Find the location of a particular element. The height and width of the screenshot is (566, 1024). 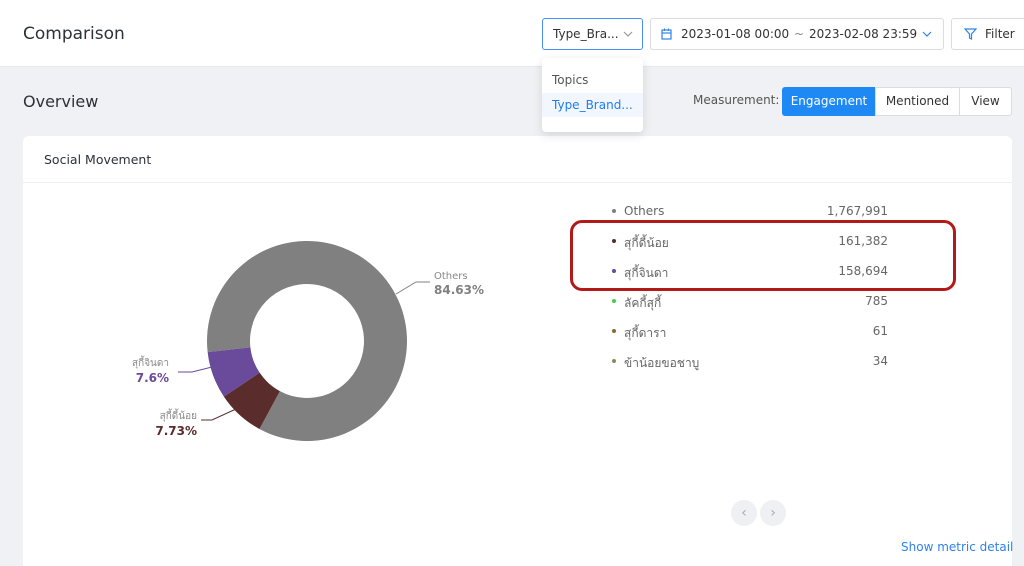

legend-item: สุกี้ดารา 61 is located at coordinates (752, 333).